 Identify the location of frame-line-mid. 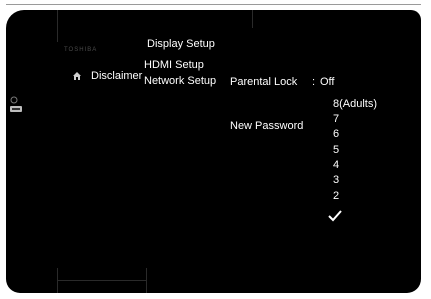
(252, 19).